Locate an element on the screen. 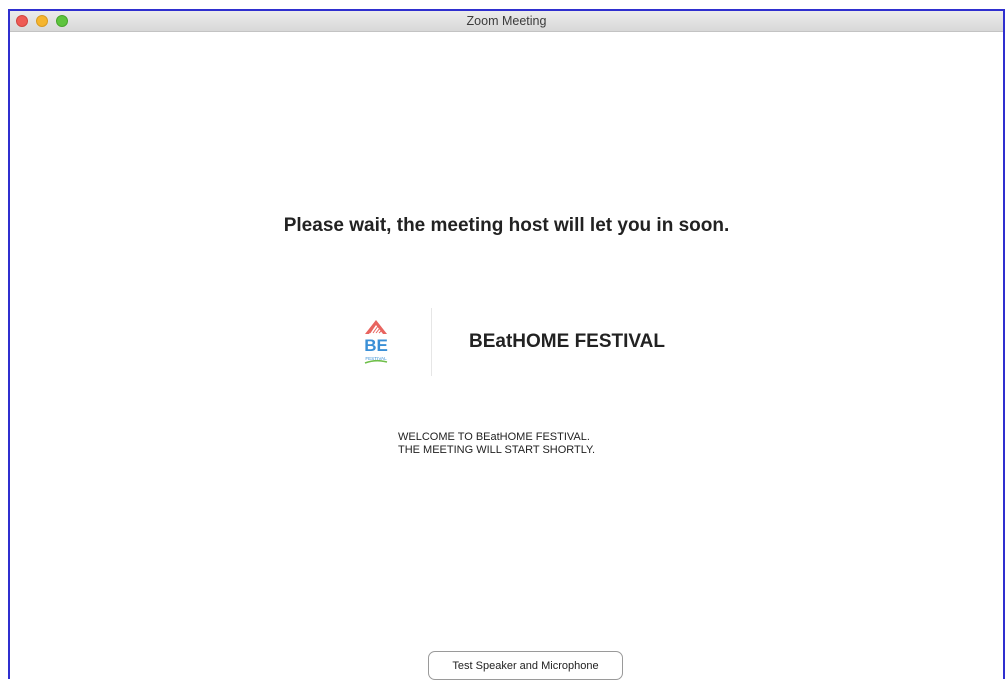 This screenshot has height=680, width=1005. logo-divider is located at coordinates (431, 342).